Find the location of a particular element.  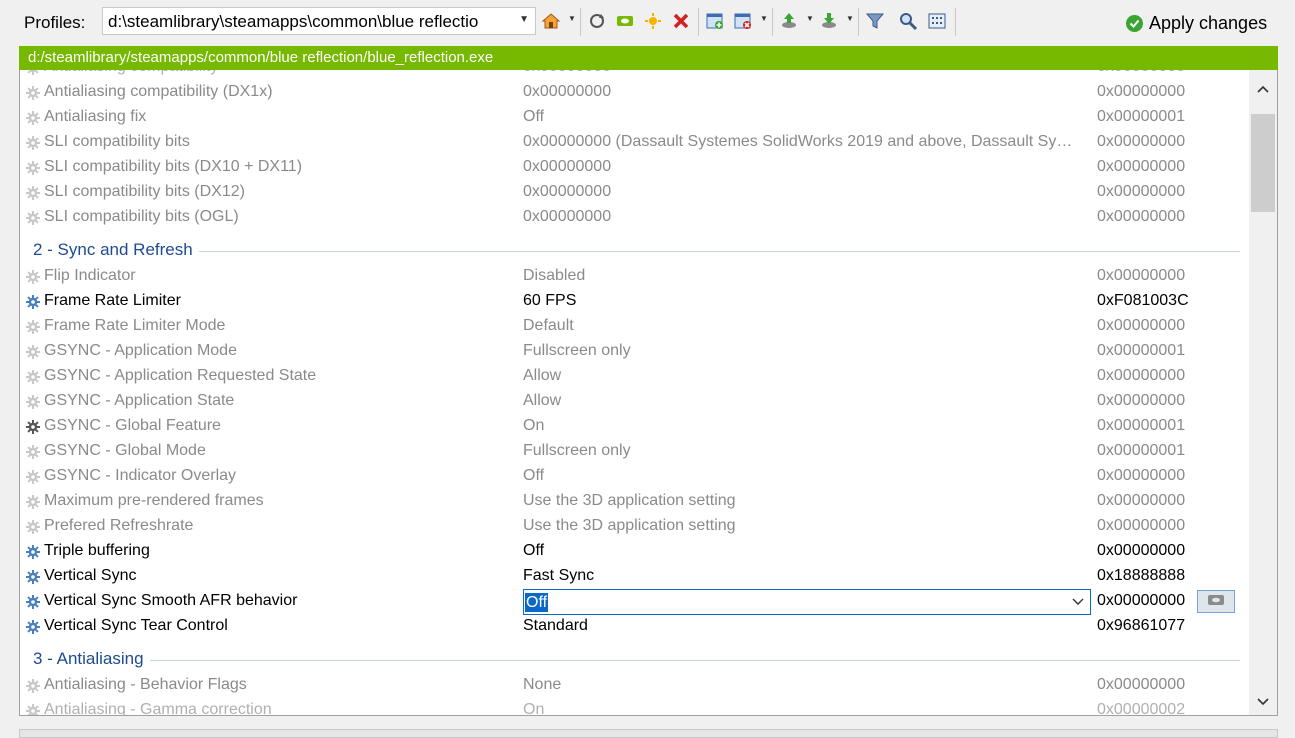

setting-name: GSYNC - Application Requested State is located at coordinates (180, 375).